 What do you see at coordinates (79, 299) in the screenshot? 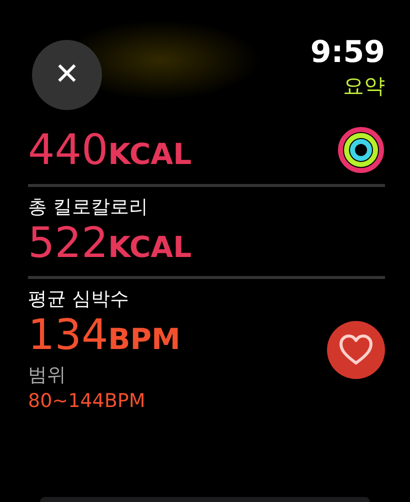
I see `metric-label: 평균 심박수` at bounding box center [79, 299].